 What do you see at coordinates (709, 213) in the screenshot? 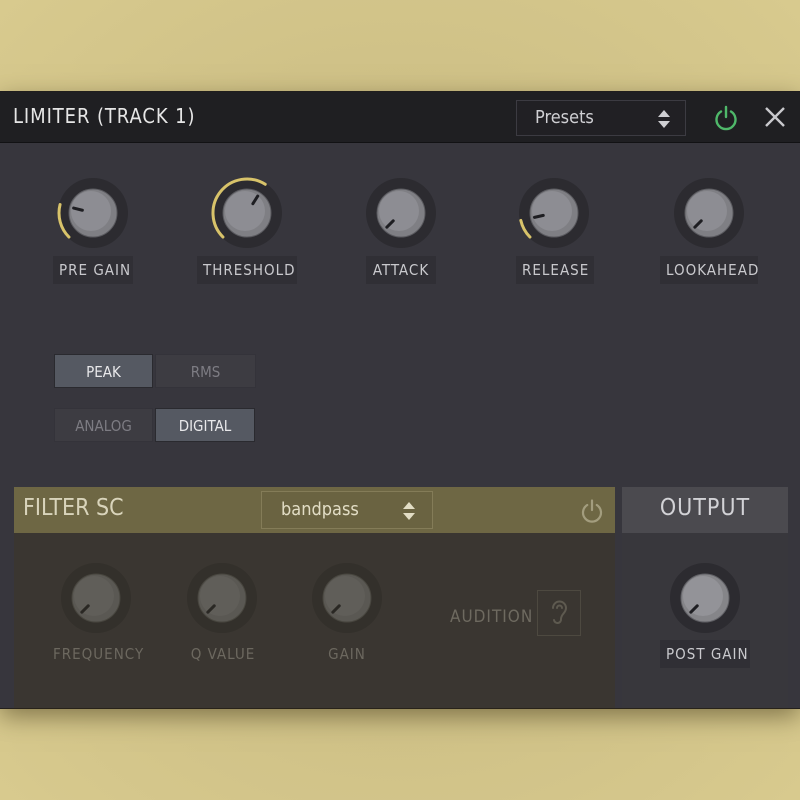
I see `knob-lookahead` at bounding box center [709, 213].